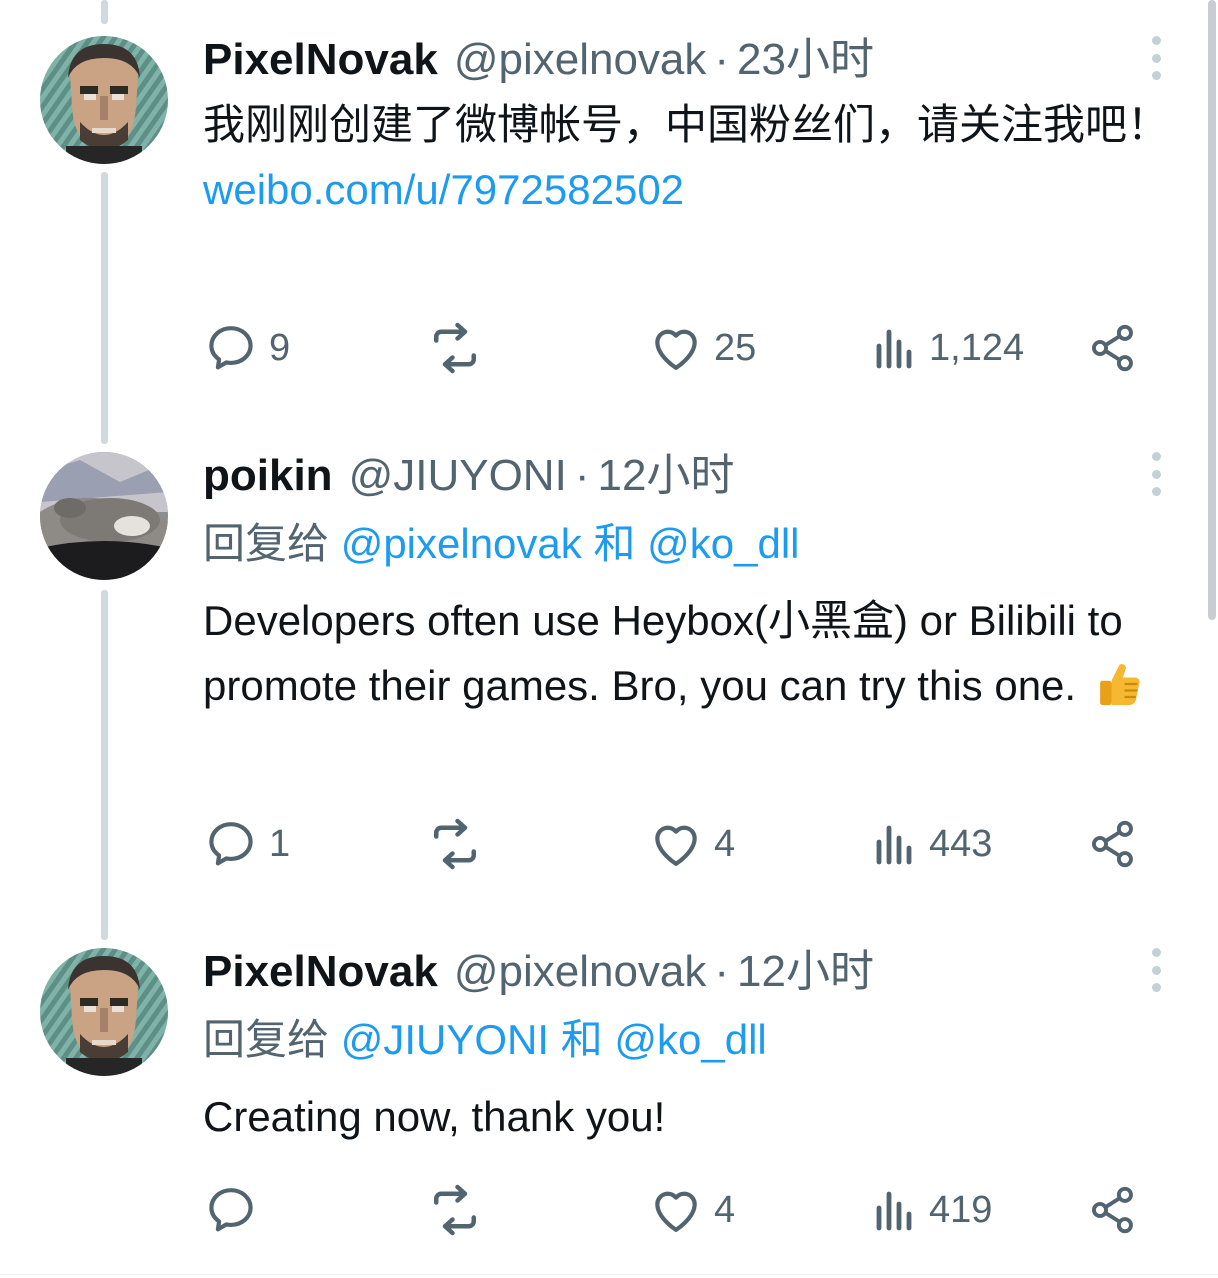  I want to click on reply-context: 回复给 @pixelnovak 和 @ko_dll, so click(501, 544).